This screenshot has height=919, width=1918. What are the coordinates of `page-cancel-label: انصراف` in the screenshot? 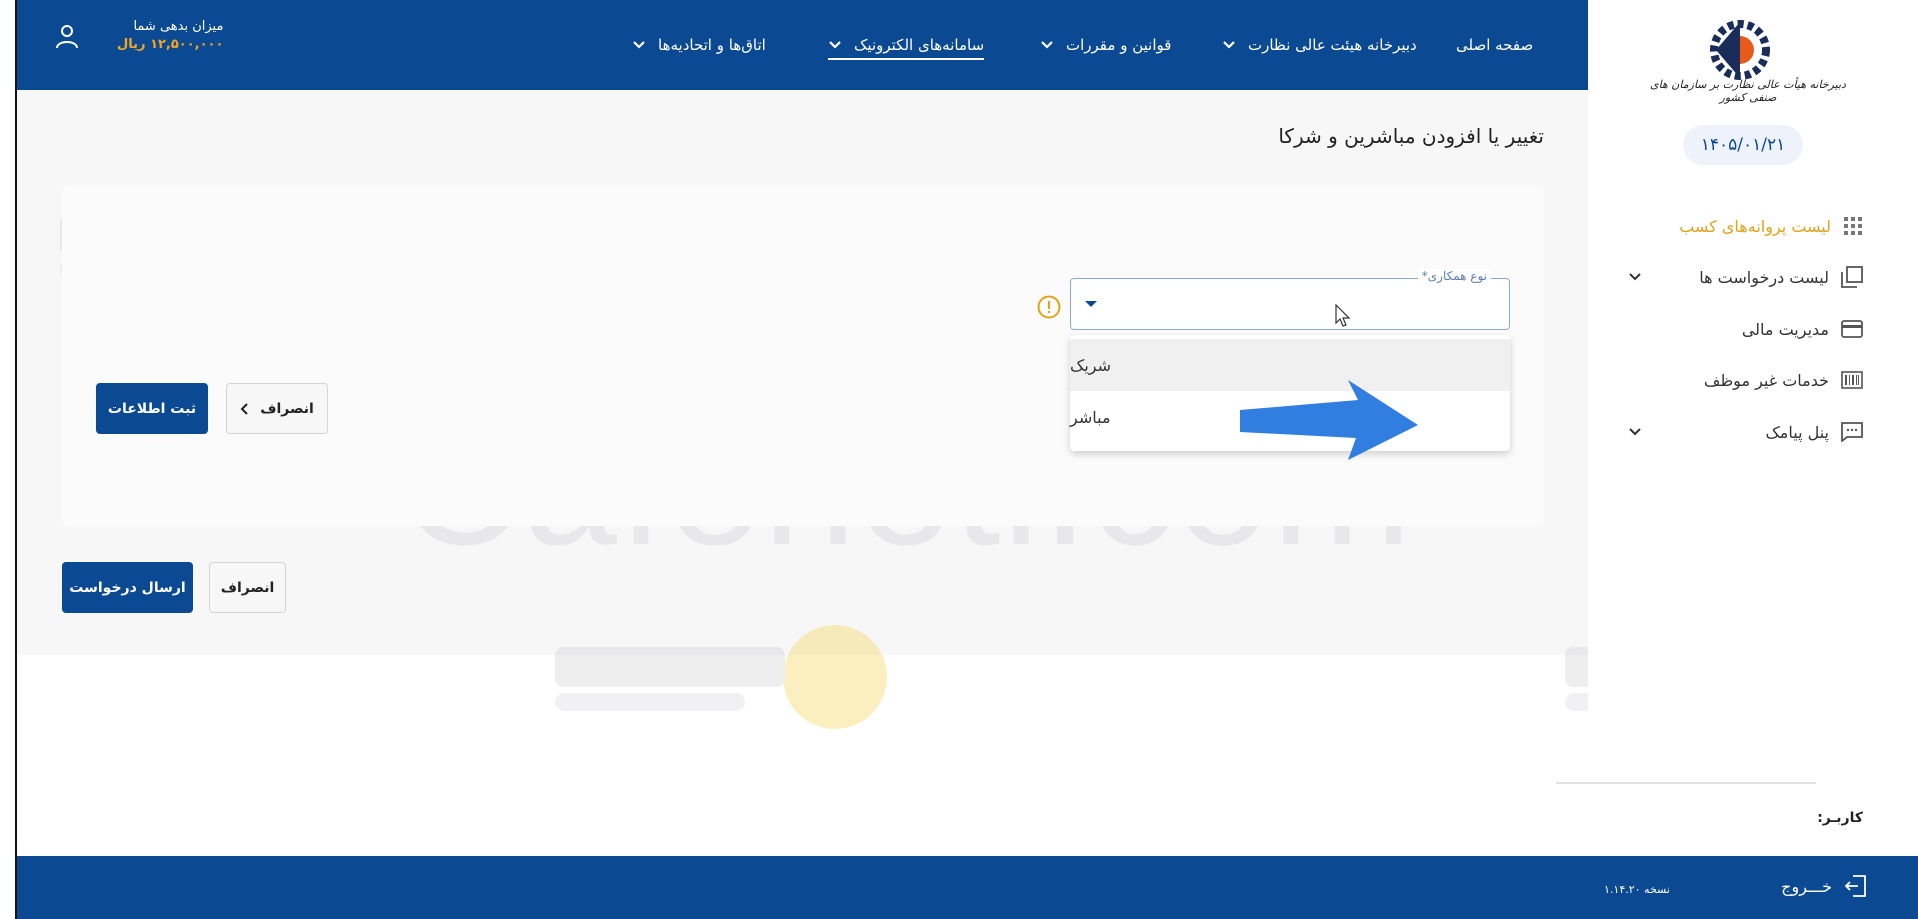 It's located at (247, 587).